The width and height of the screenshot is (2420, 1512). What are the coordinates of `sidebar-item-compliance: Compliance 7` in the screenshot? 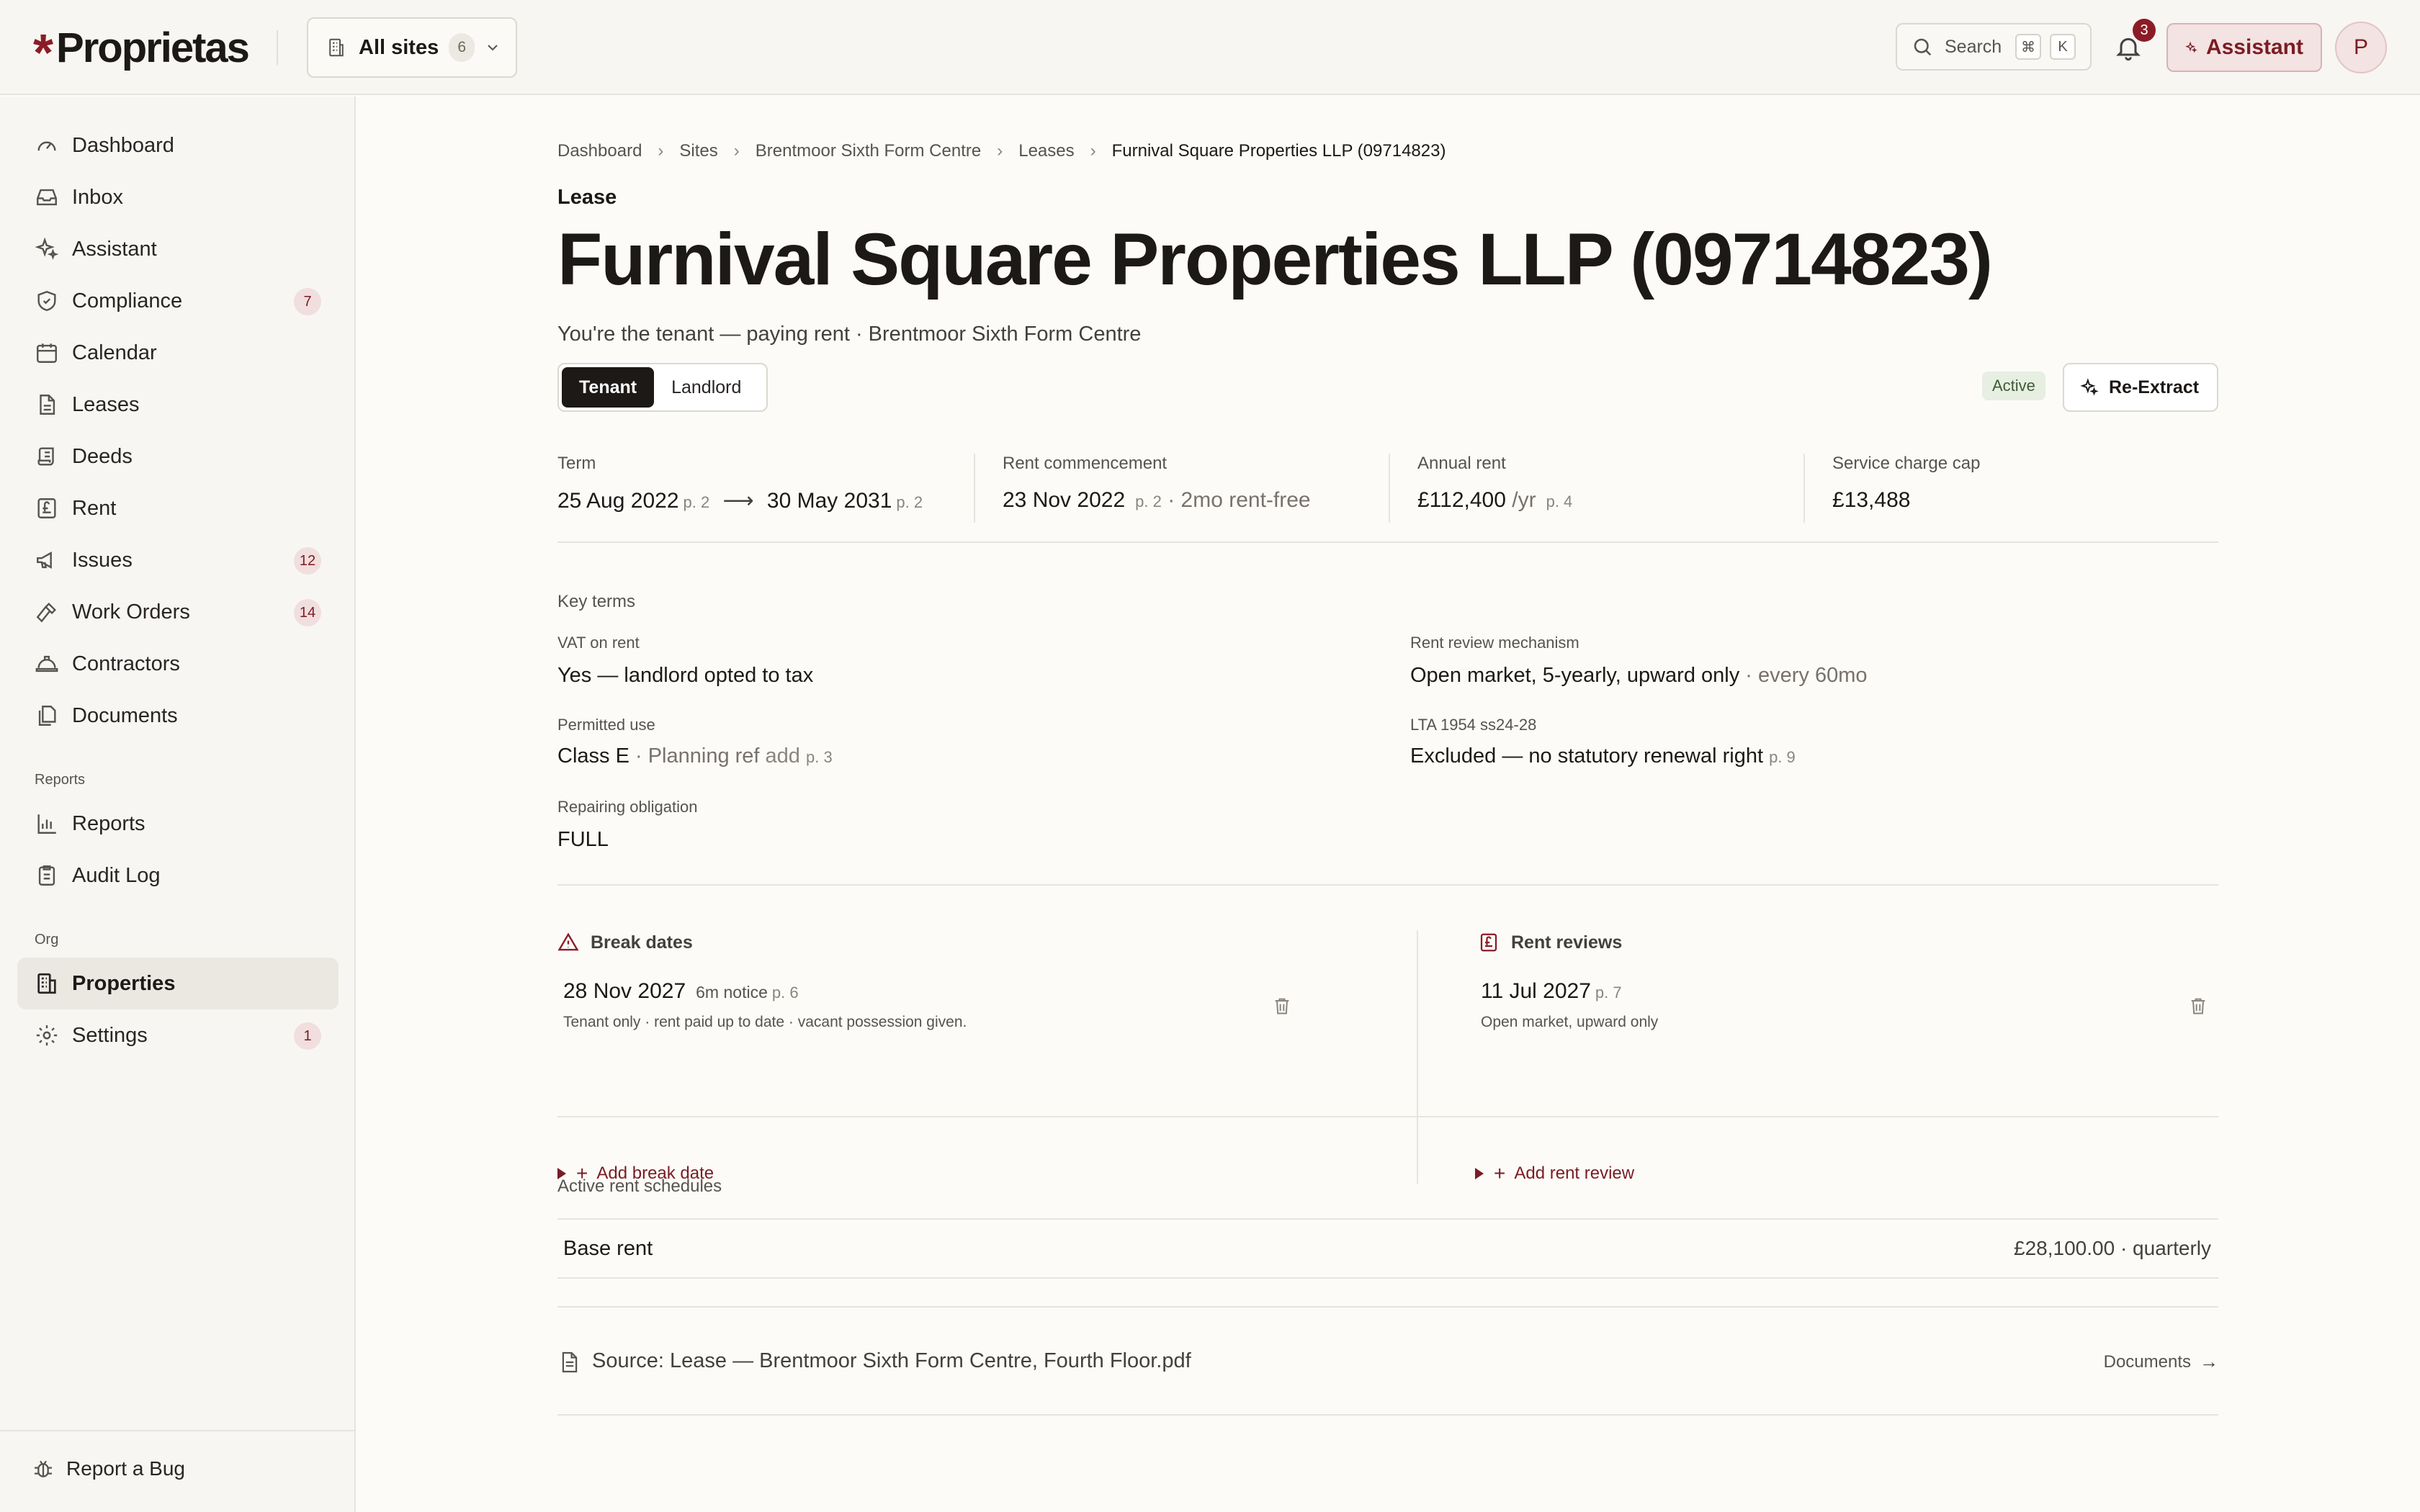 It's located at (178, 301).